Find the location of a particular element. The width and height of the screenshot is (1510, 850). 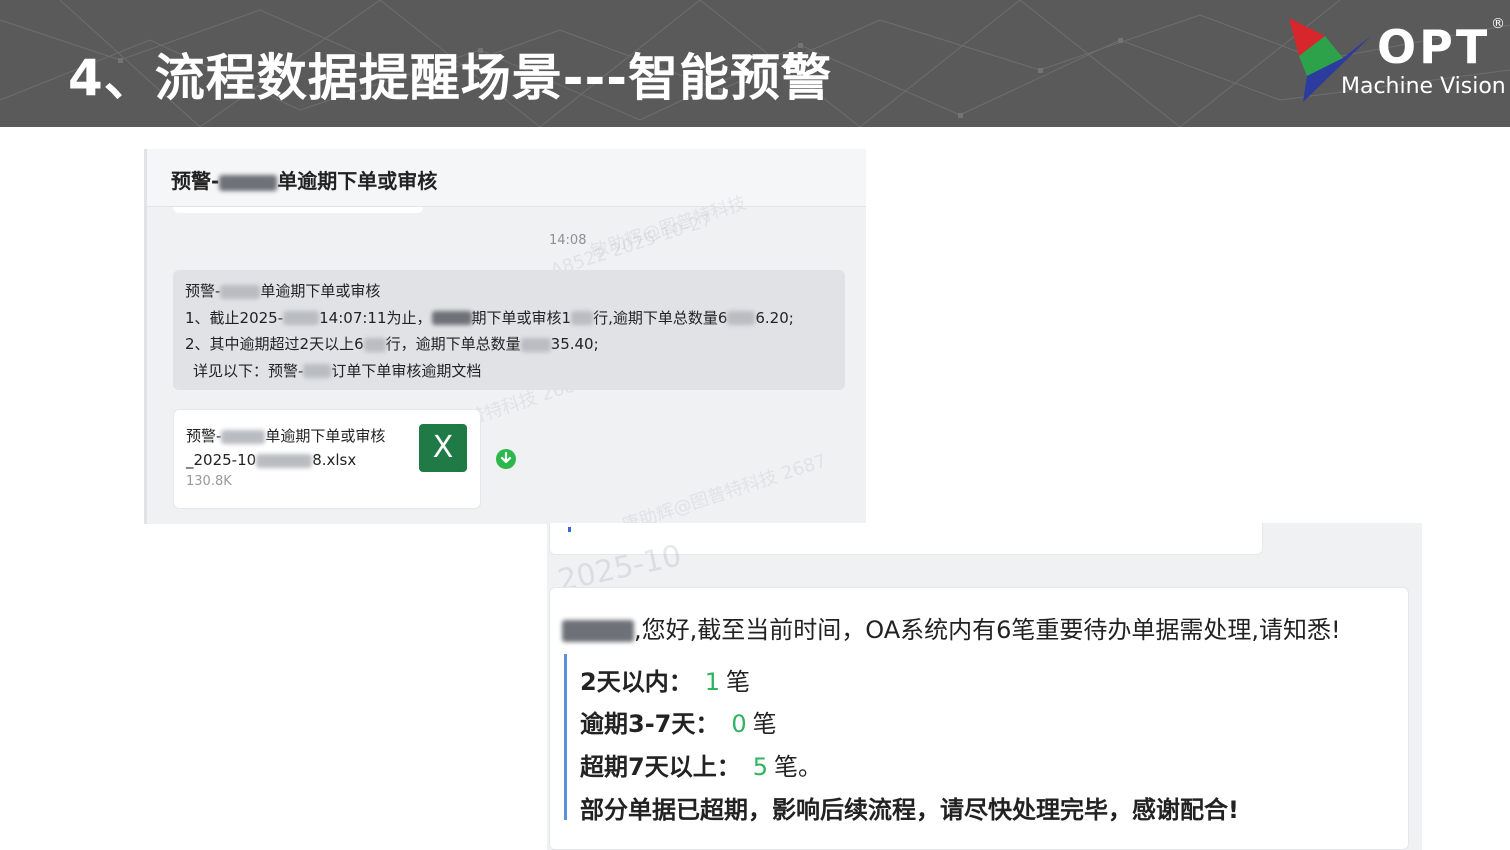

file-name: 预警- 单逾期下单或审核 _2025-10 8.xlsx is located at coordinates (286, 448).